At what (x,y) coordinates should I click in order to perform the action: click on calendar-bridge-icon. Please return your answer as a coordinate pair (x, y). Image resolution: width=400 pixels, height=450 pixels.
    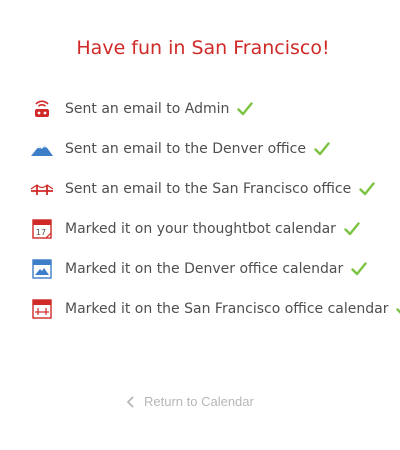
    Looking at the image, I should click on (42, 309).